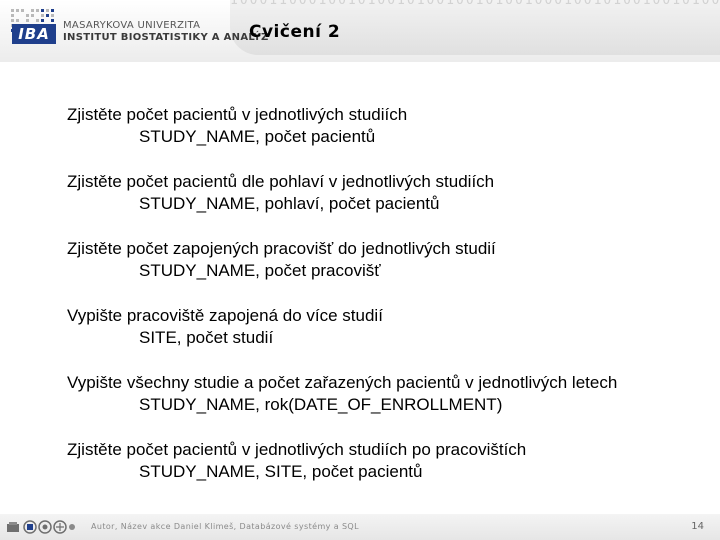 This screenshot has width=720, height=540. What do you see at coordinates (257, 136) in the screenshot?
I see `task-columns: STUDY_NAME, počet pacientů` at bounding box center [257, 136].